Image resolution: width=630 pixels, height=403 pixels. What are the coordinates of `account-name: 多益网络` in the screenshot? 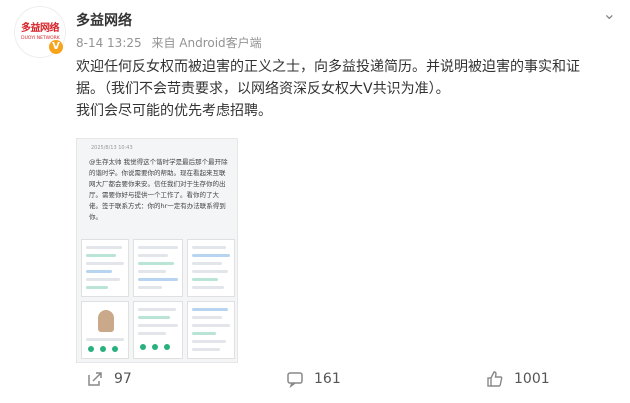 It's located at (104, 20).